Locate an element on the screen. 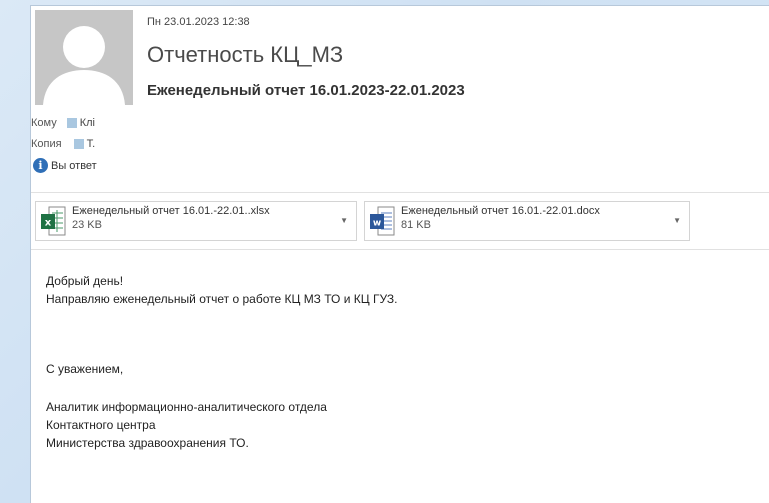 The height and width of the screenshot is (503, 769). svg-text: w is located at coordinates (377, 224).